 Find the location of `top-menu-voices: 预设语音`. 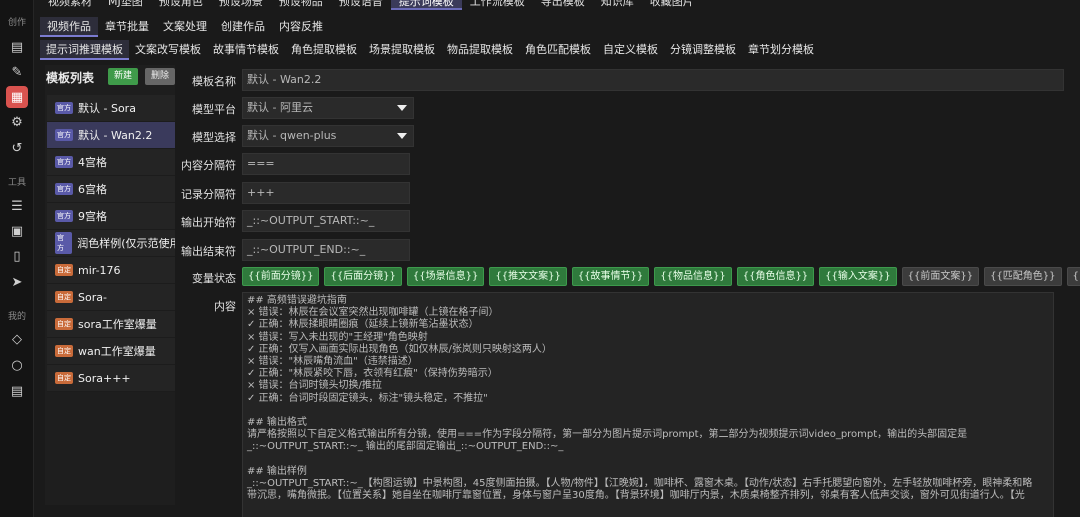

top-menu-voices: 预设语音 is located at coordinates (361, 5).